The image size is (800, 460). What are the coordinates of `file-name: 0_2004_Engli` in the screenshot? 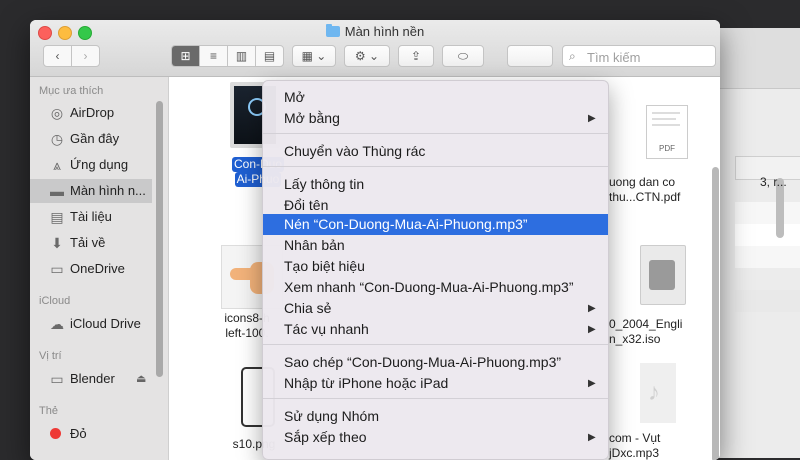 It's located at (646, 324).